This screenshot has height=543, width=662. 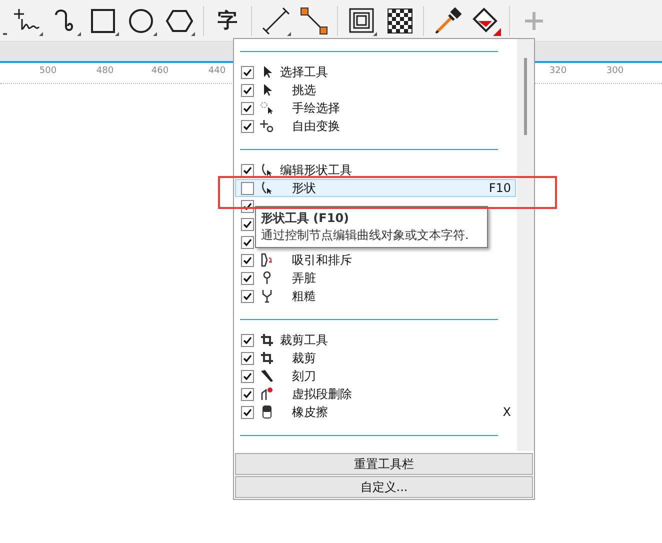 I want to click on ruler-label: 500, so click(x=48, y=71).